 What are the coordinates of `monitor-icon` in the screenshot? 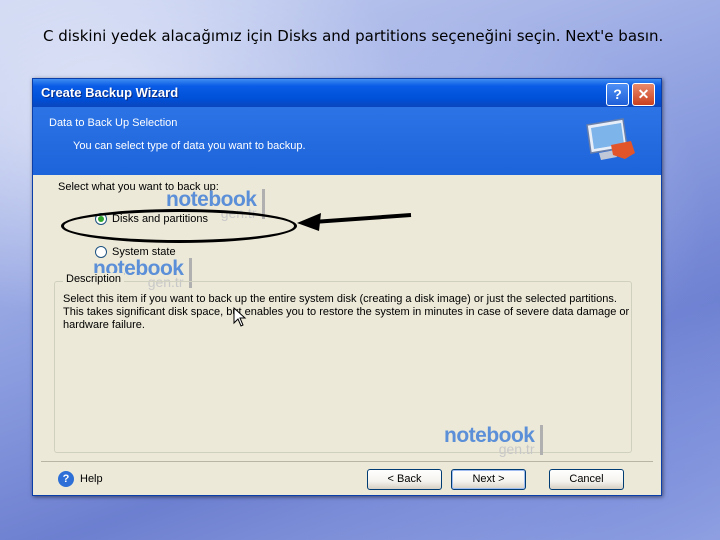 It's located at (610, 139).